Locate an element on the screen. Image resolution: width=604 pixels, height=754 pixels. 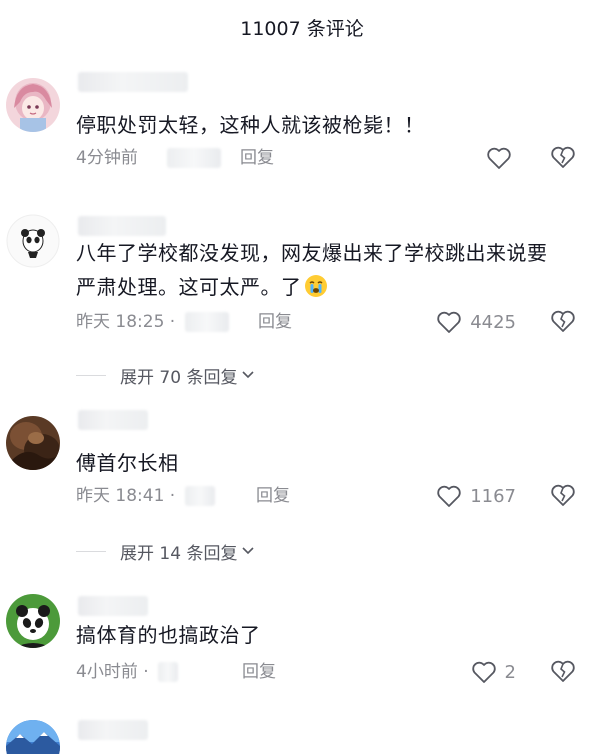
comment-item: 停职处罚太轻，这种人就该被枪毙！！ 4分钟前 回复 is located at coordinates (302, 127).